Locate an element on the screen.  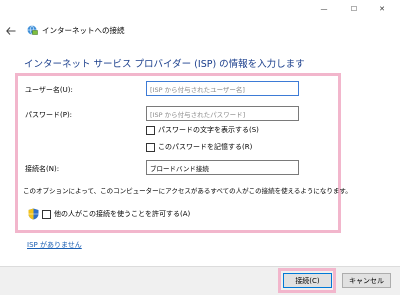
show-password-checkbox: パスワードの文字を表示する(S) is located at coordinates (202, 130).